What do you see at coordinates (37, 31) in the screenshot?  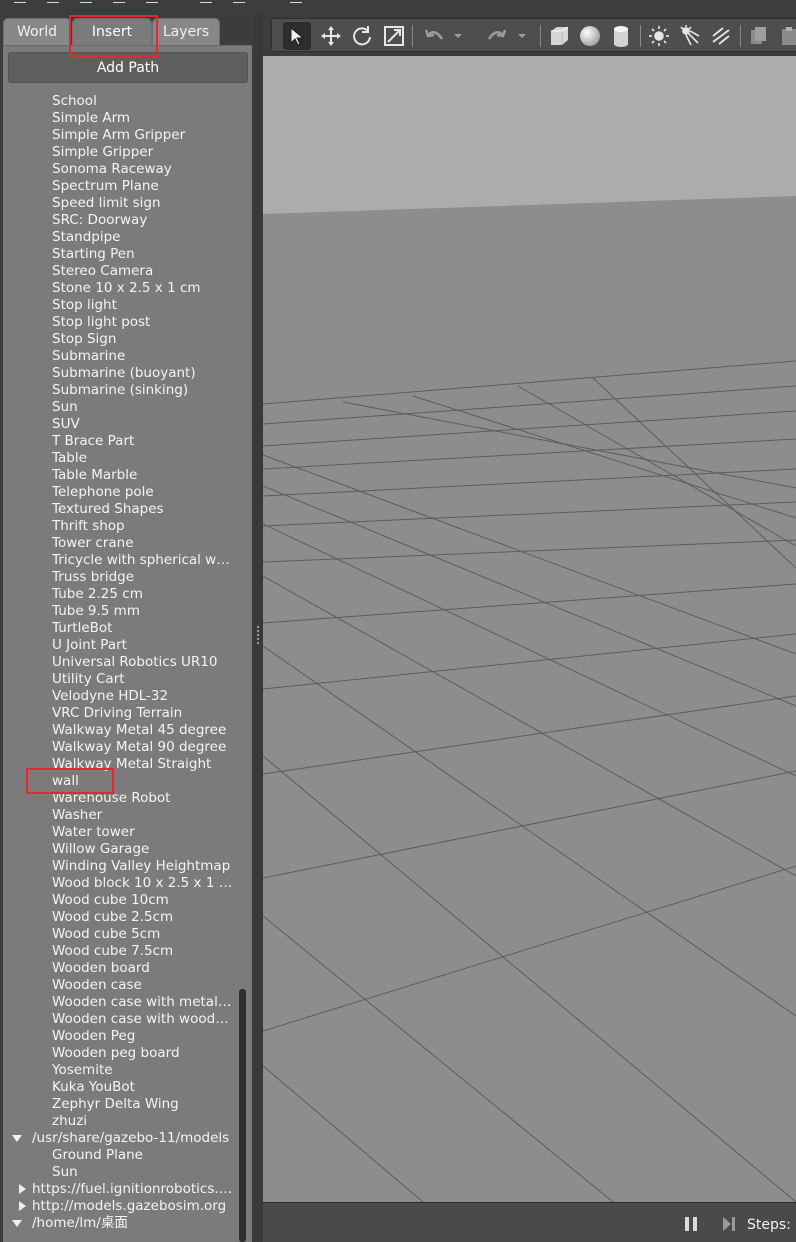 I see `tab-world: World` at bounding box center [37, 31].